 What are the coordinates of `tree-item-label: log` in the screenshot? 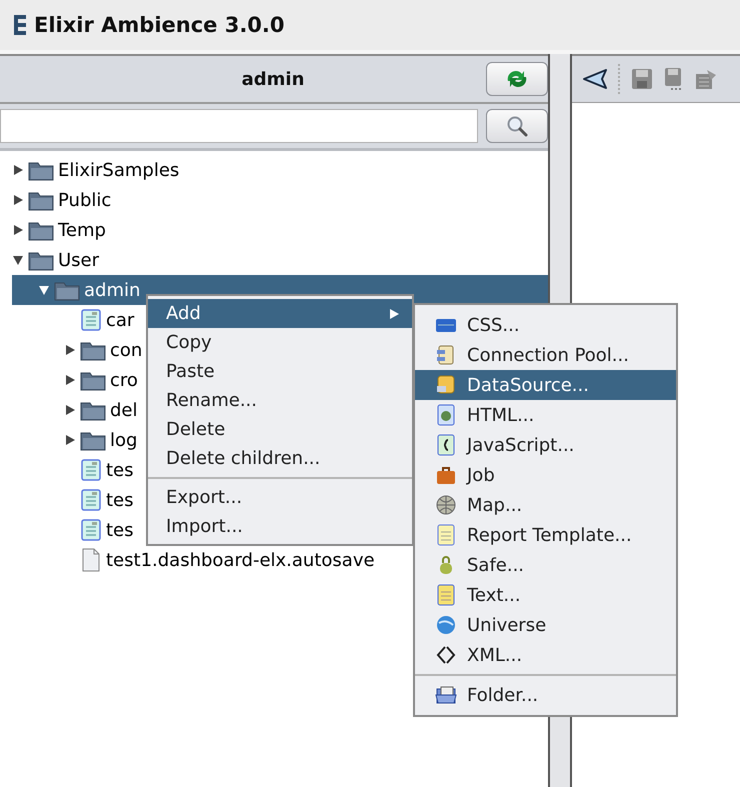 It's located at (124, 440).